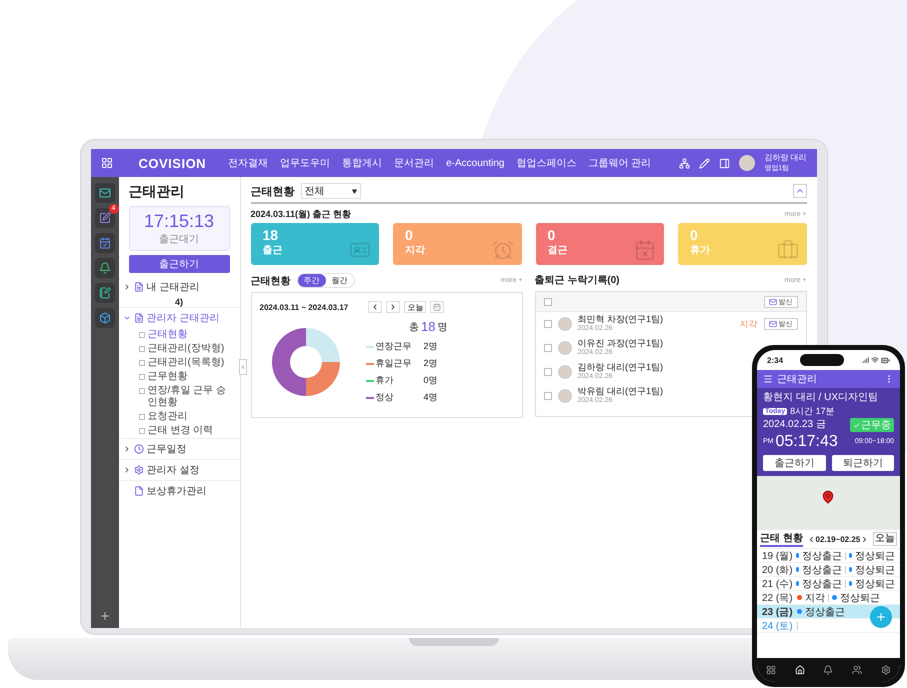  I want to click on note-text: 4), so click(178, 302).